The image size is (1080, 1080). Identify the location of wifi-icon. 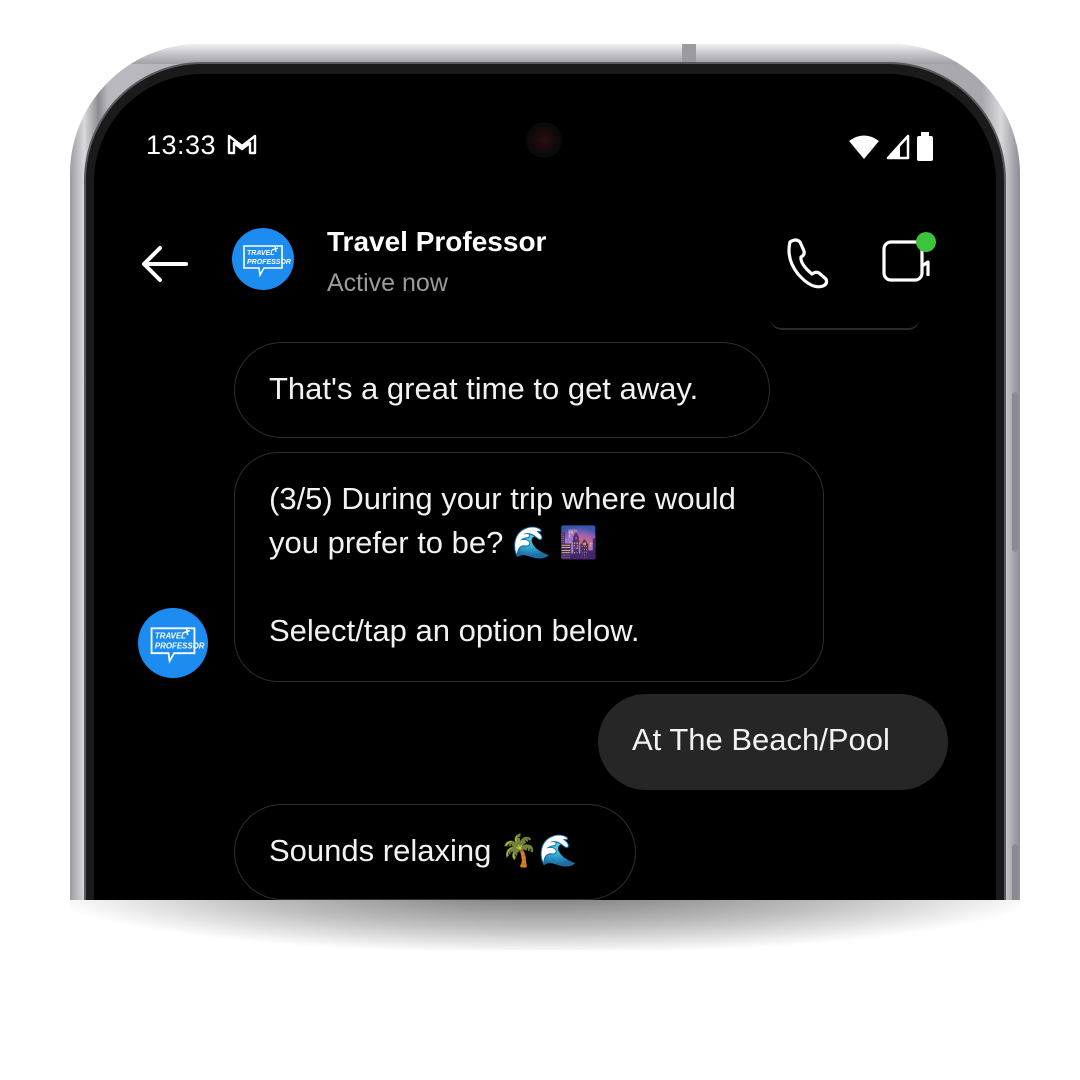
(864, 147).